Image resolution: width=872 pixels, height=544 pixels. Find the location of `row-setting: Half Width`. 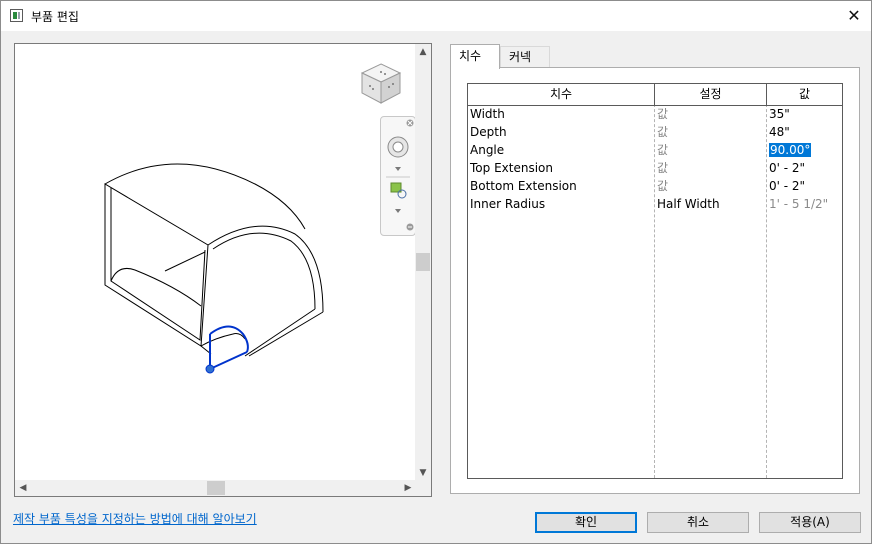

row-setting: Half Width is located at coordinates (710, 204).